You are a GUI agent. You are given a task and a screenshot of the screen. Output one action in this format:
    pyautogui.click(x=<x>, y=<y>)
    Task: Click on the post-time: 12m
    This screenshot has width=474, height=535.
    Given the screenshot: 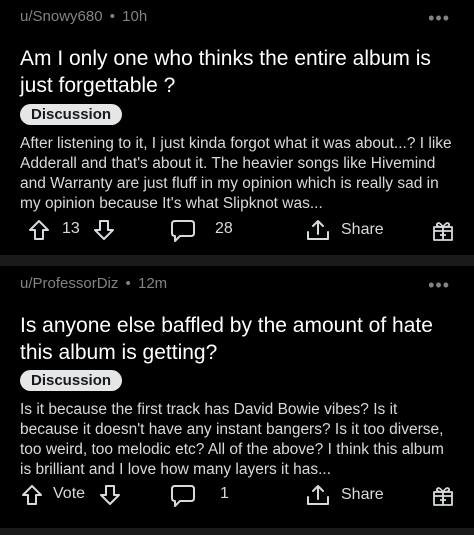 What is the action you would take?
    pyautogui.click(x=152, y=283)
    